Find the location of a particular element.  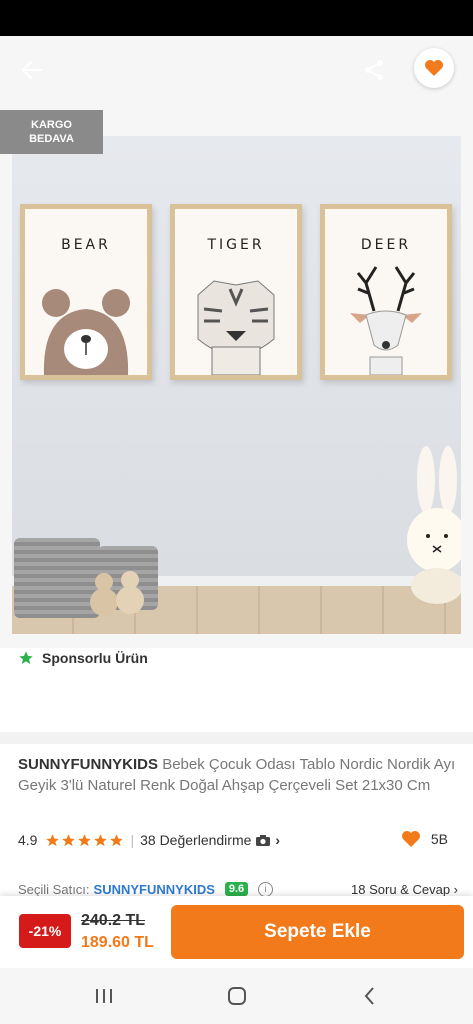

questions-link: 18 Soru & Cevap › is located at coordinates (404, 889).